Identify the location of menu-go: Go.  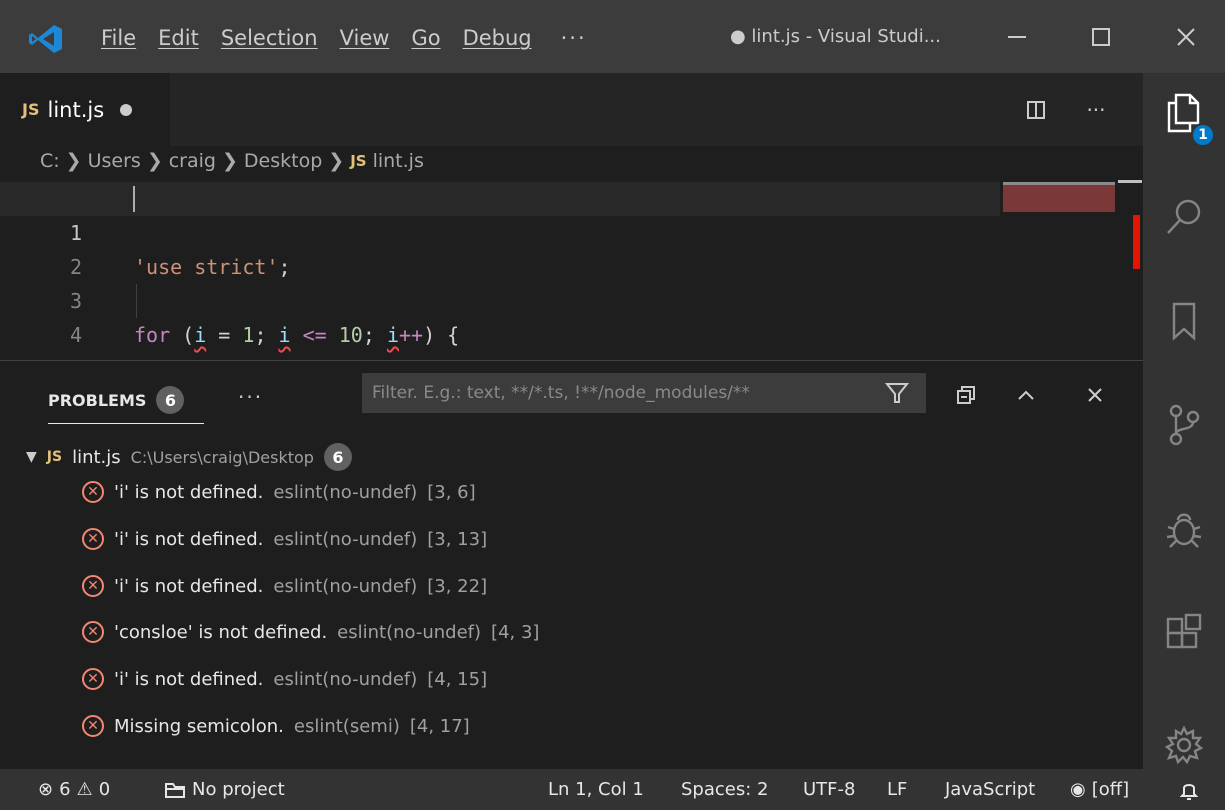
(425, 38).